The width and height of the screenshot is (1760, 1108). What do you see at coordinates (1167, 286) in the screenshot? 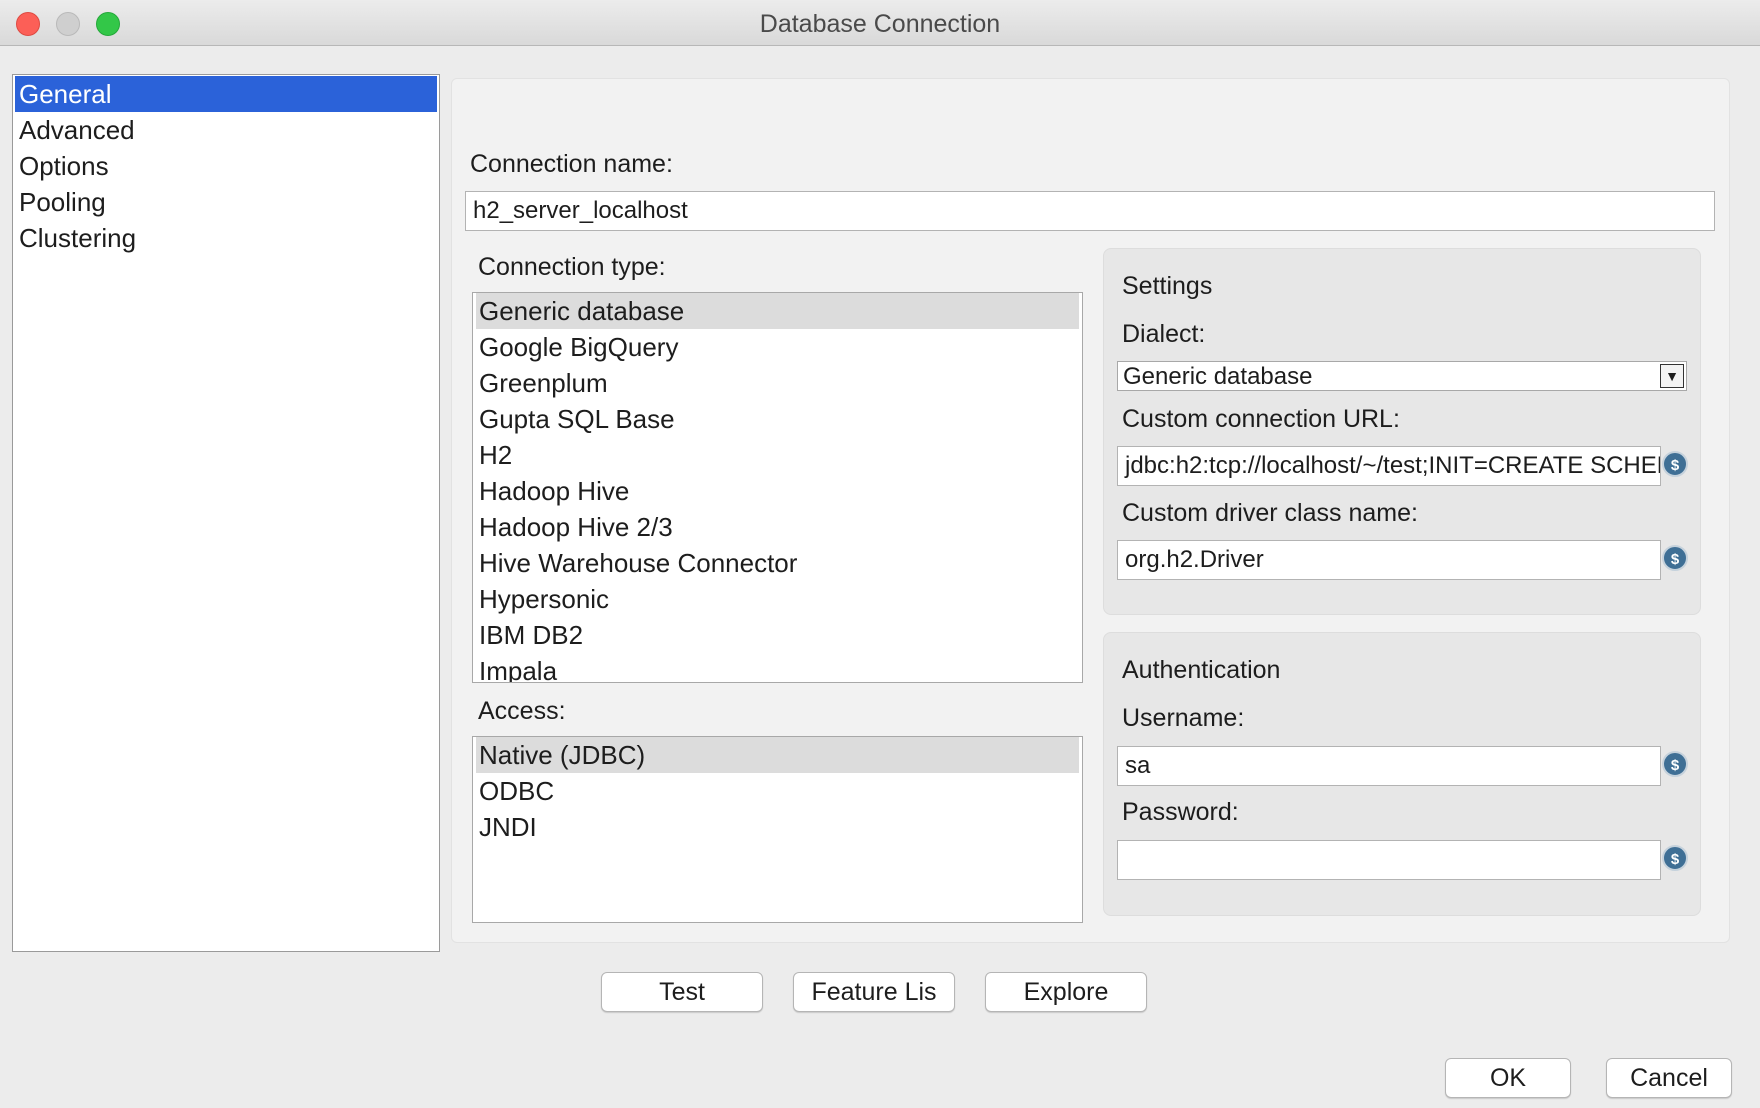
I see `settings-title: Settings` at bounding box center [1167, 286].